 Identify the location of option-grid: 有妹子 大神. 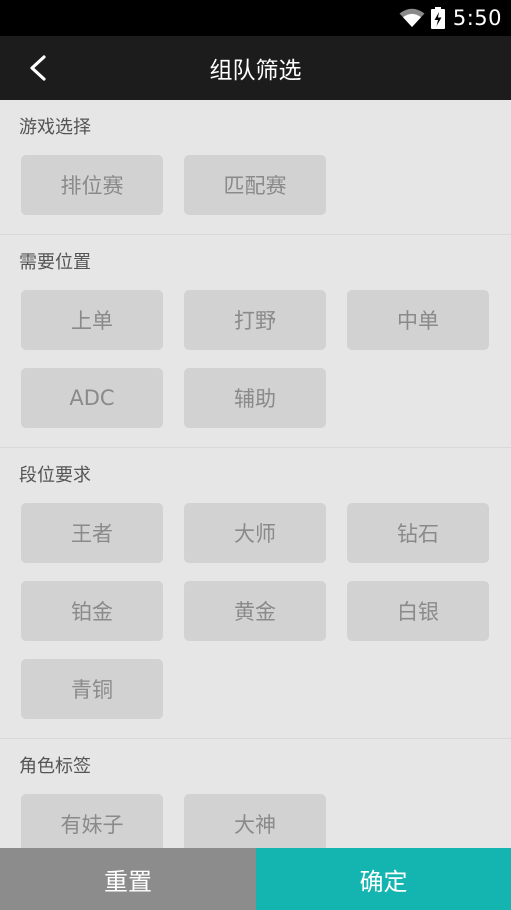
(255, 821).